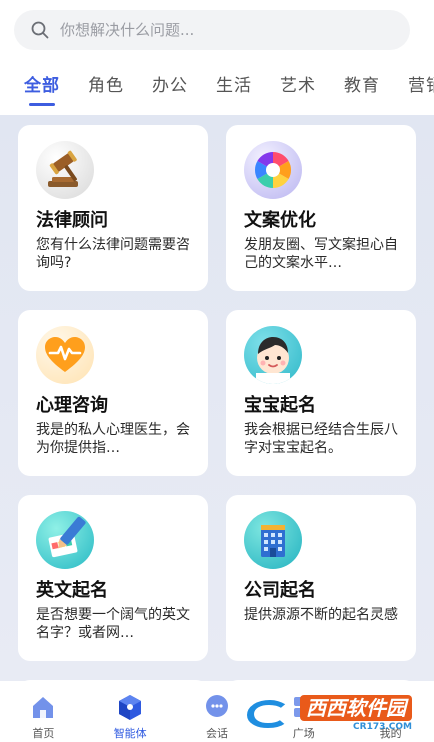  I want to click on agent-card-legal: 法律顾问 您有什么法律问题需要咨询吗?, so click(113, 208).